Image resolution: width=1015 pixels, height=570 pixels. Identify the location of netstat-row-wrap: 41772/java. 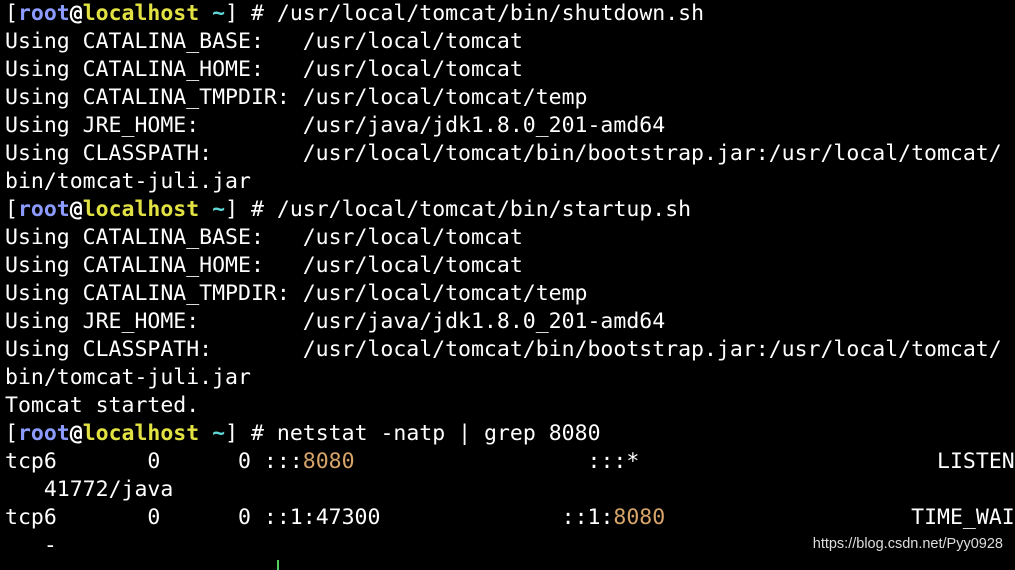
(510, 490).